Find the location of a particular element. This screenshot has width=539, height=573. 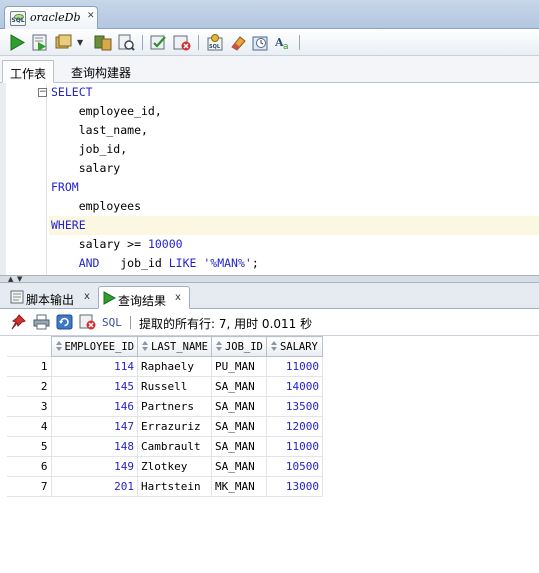

script-output-icon is located at coordinates (17, 297).